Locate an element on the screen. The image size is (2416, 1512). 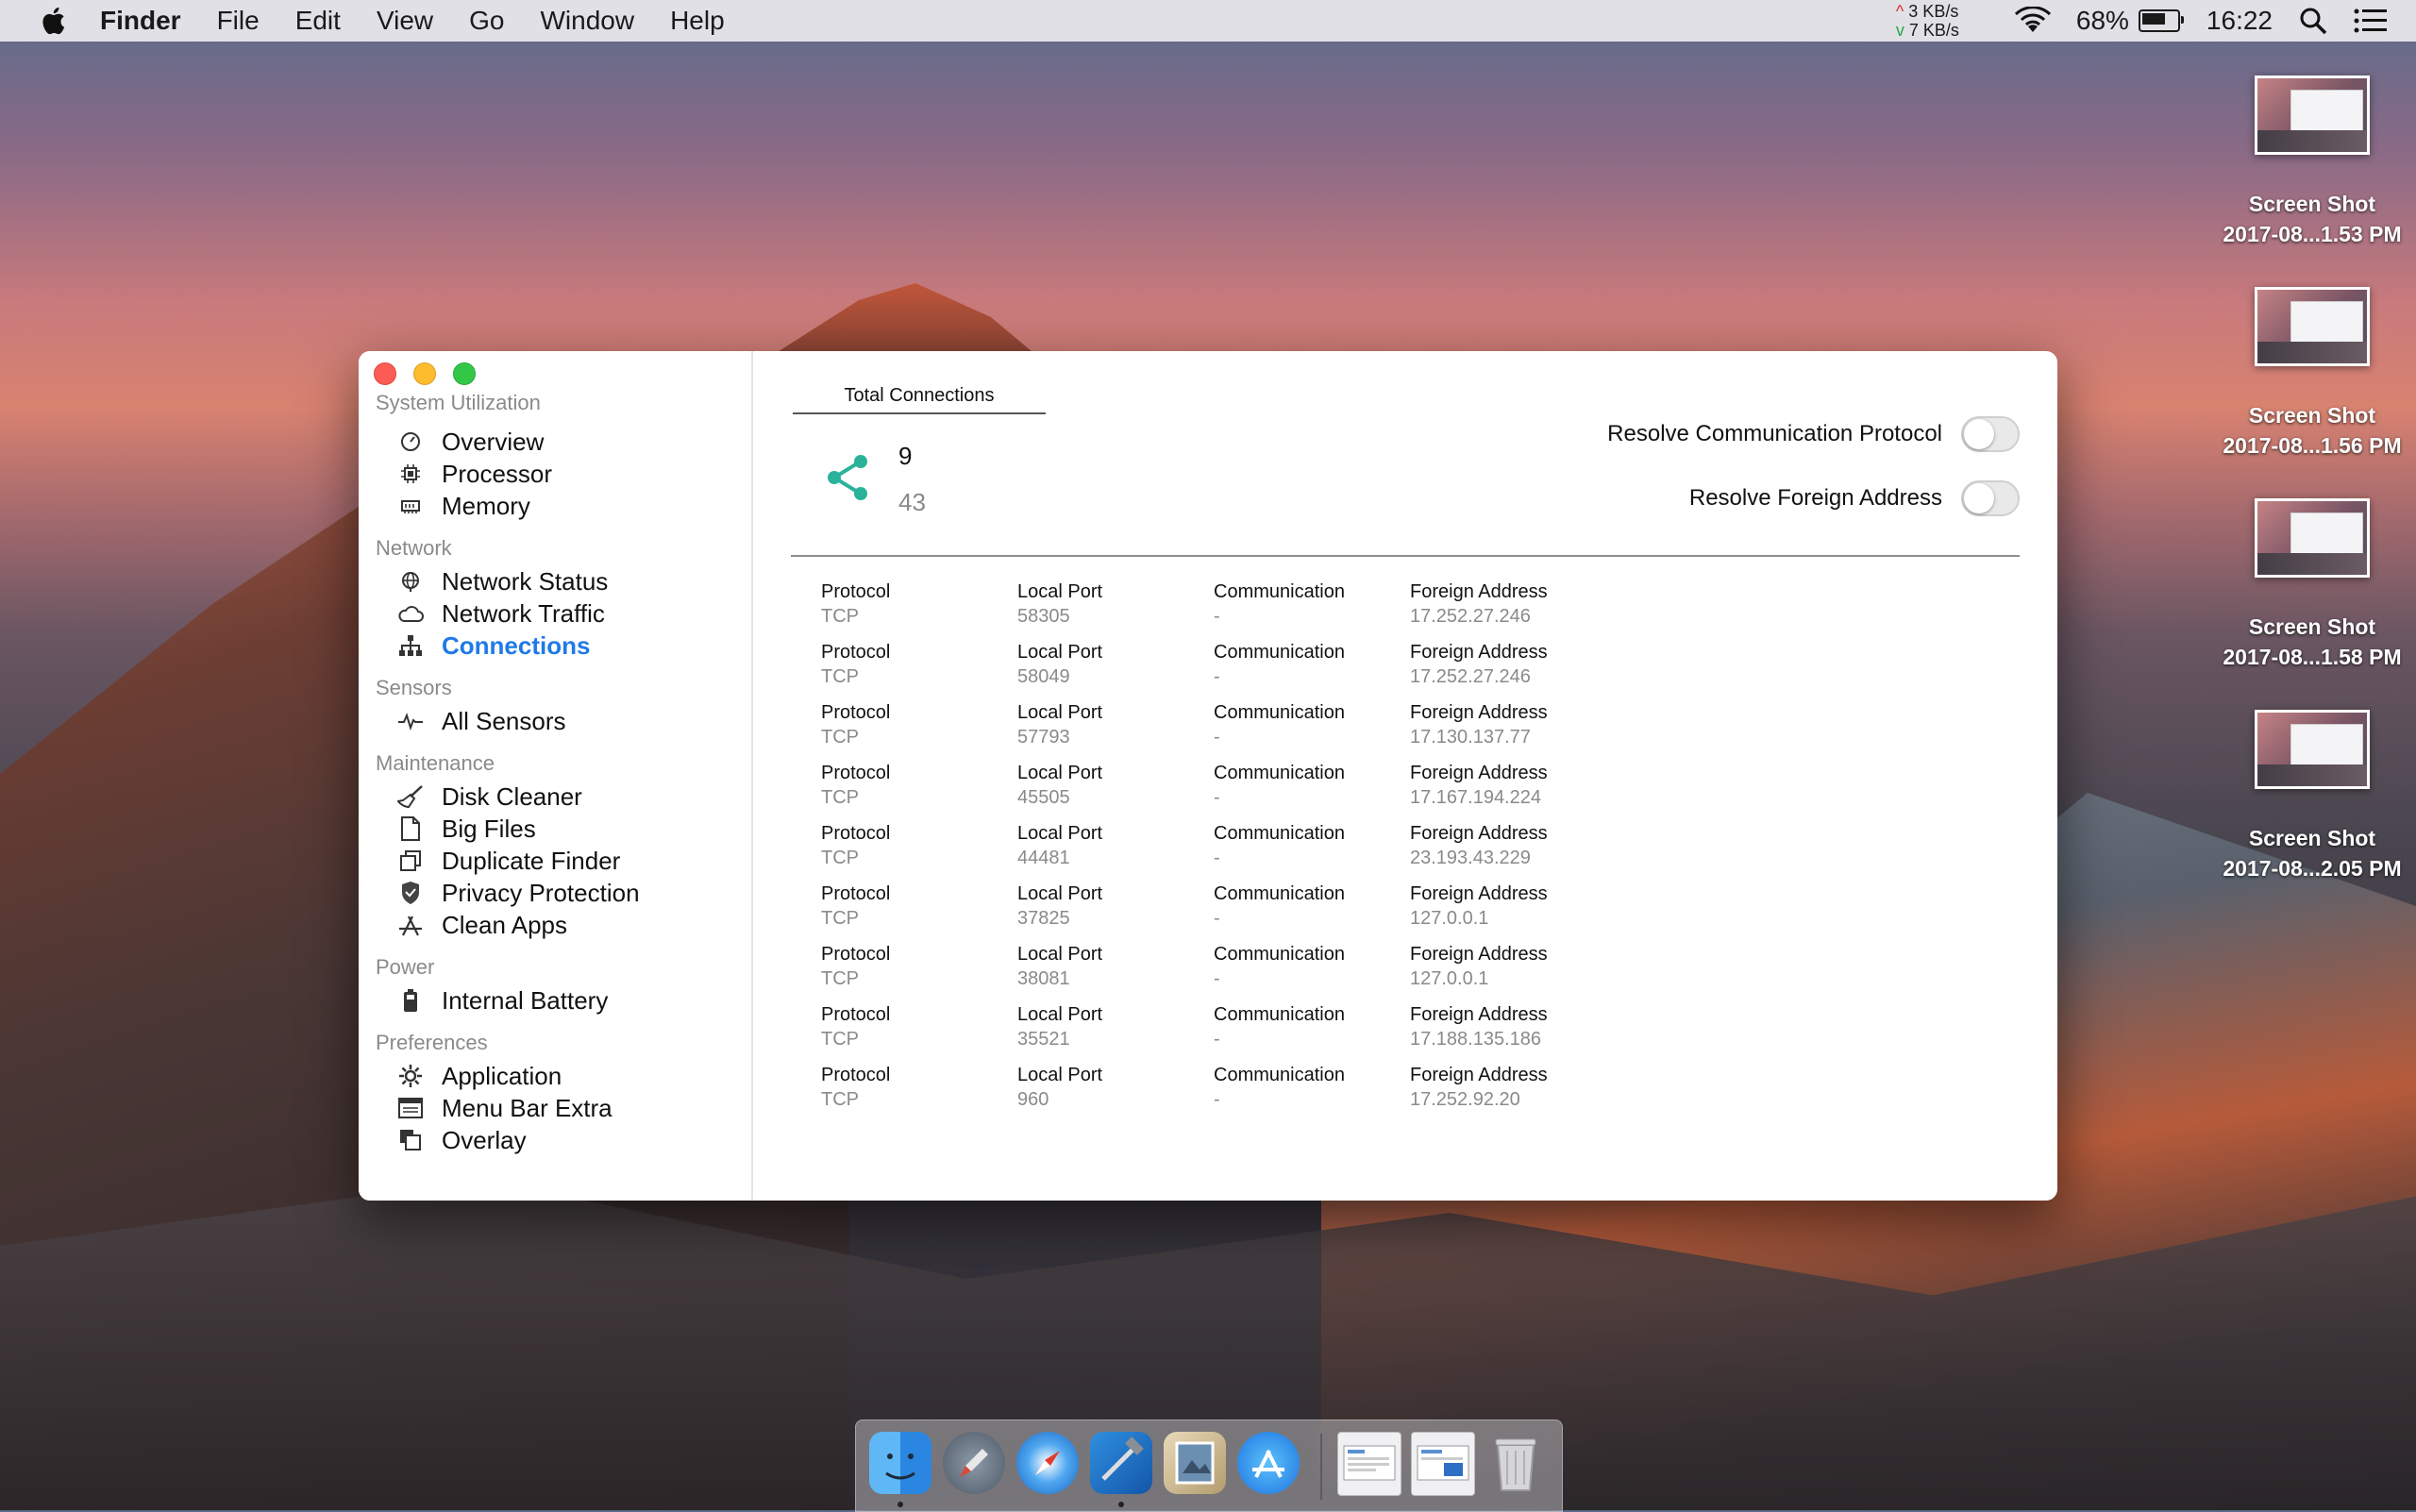
close-window-button is located at coordinates (385, 373).